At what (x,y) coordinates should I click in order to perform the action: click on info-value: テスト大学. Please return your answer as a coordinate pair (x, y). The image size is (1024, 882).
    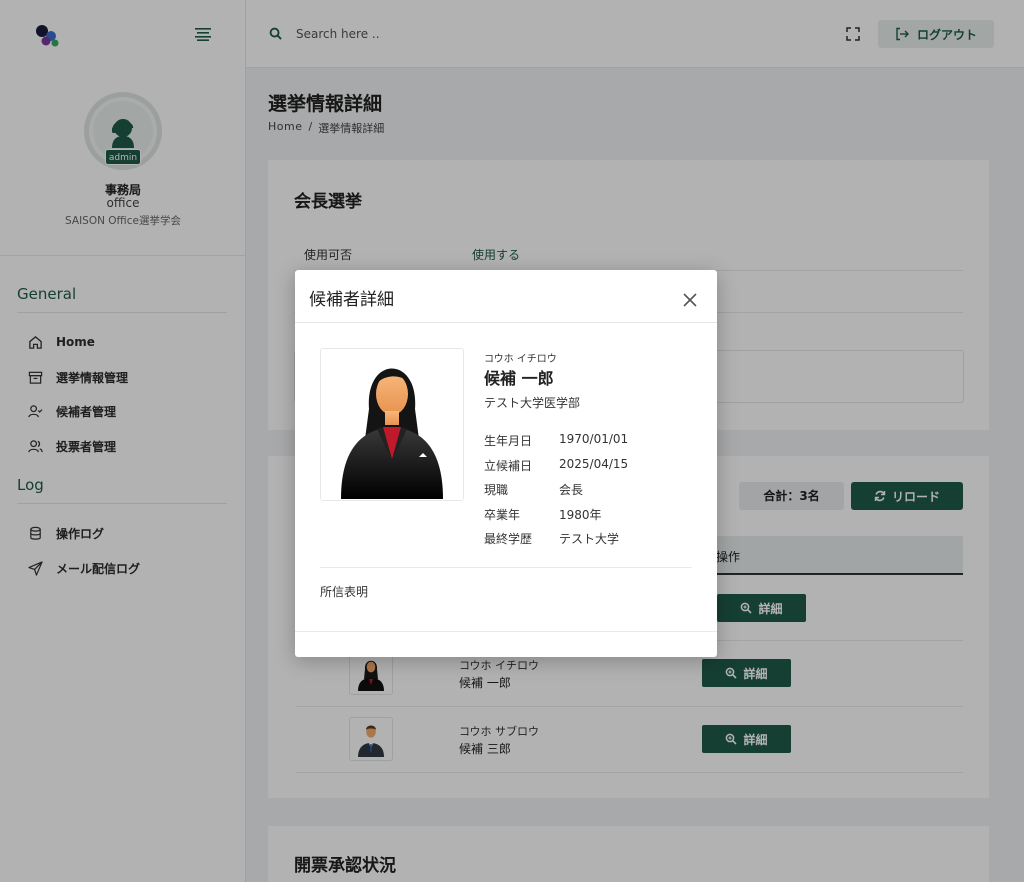
    Looking at the image, I should click on (589, 539).